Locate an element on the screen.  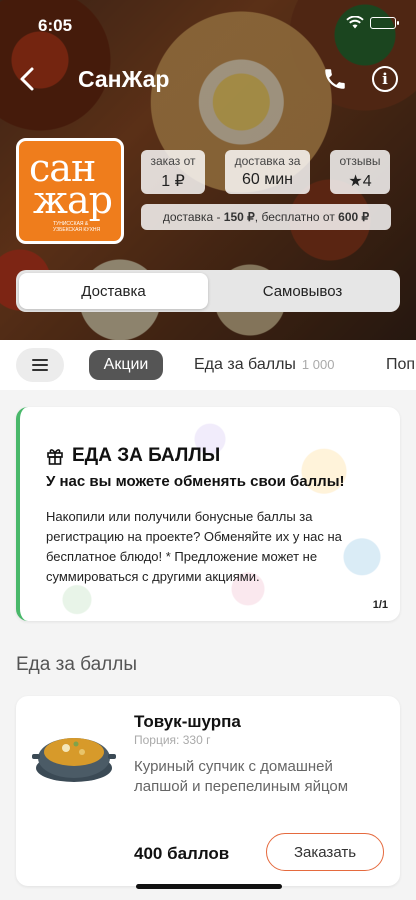
chevron-left-icon is located at coordinates (27, 79).